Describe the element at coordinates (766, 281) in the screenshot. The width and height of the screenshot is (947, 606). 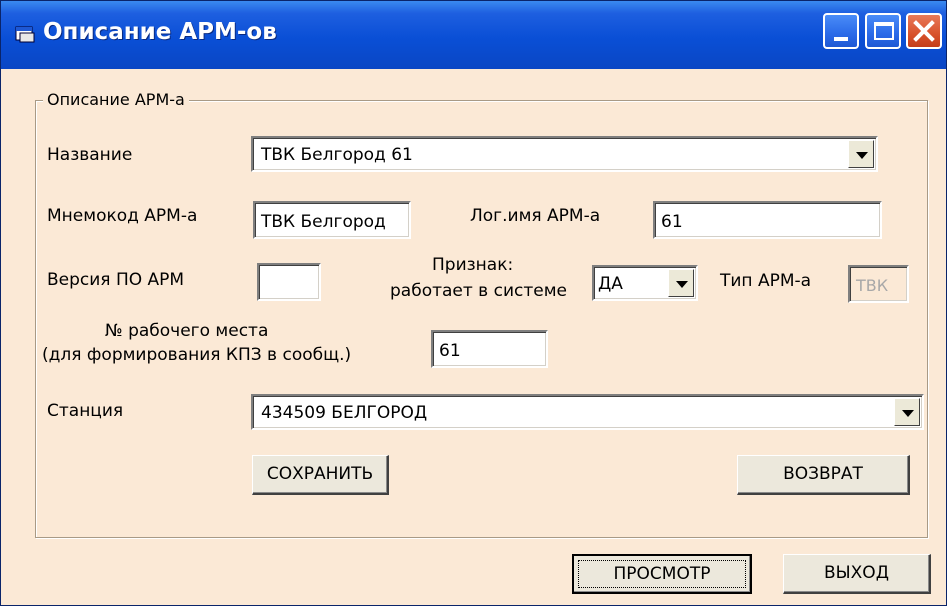
I see `type-label: Тип АРМ-а` at that location.